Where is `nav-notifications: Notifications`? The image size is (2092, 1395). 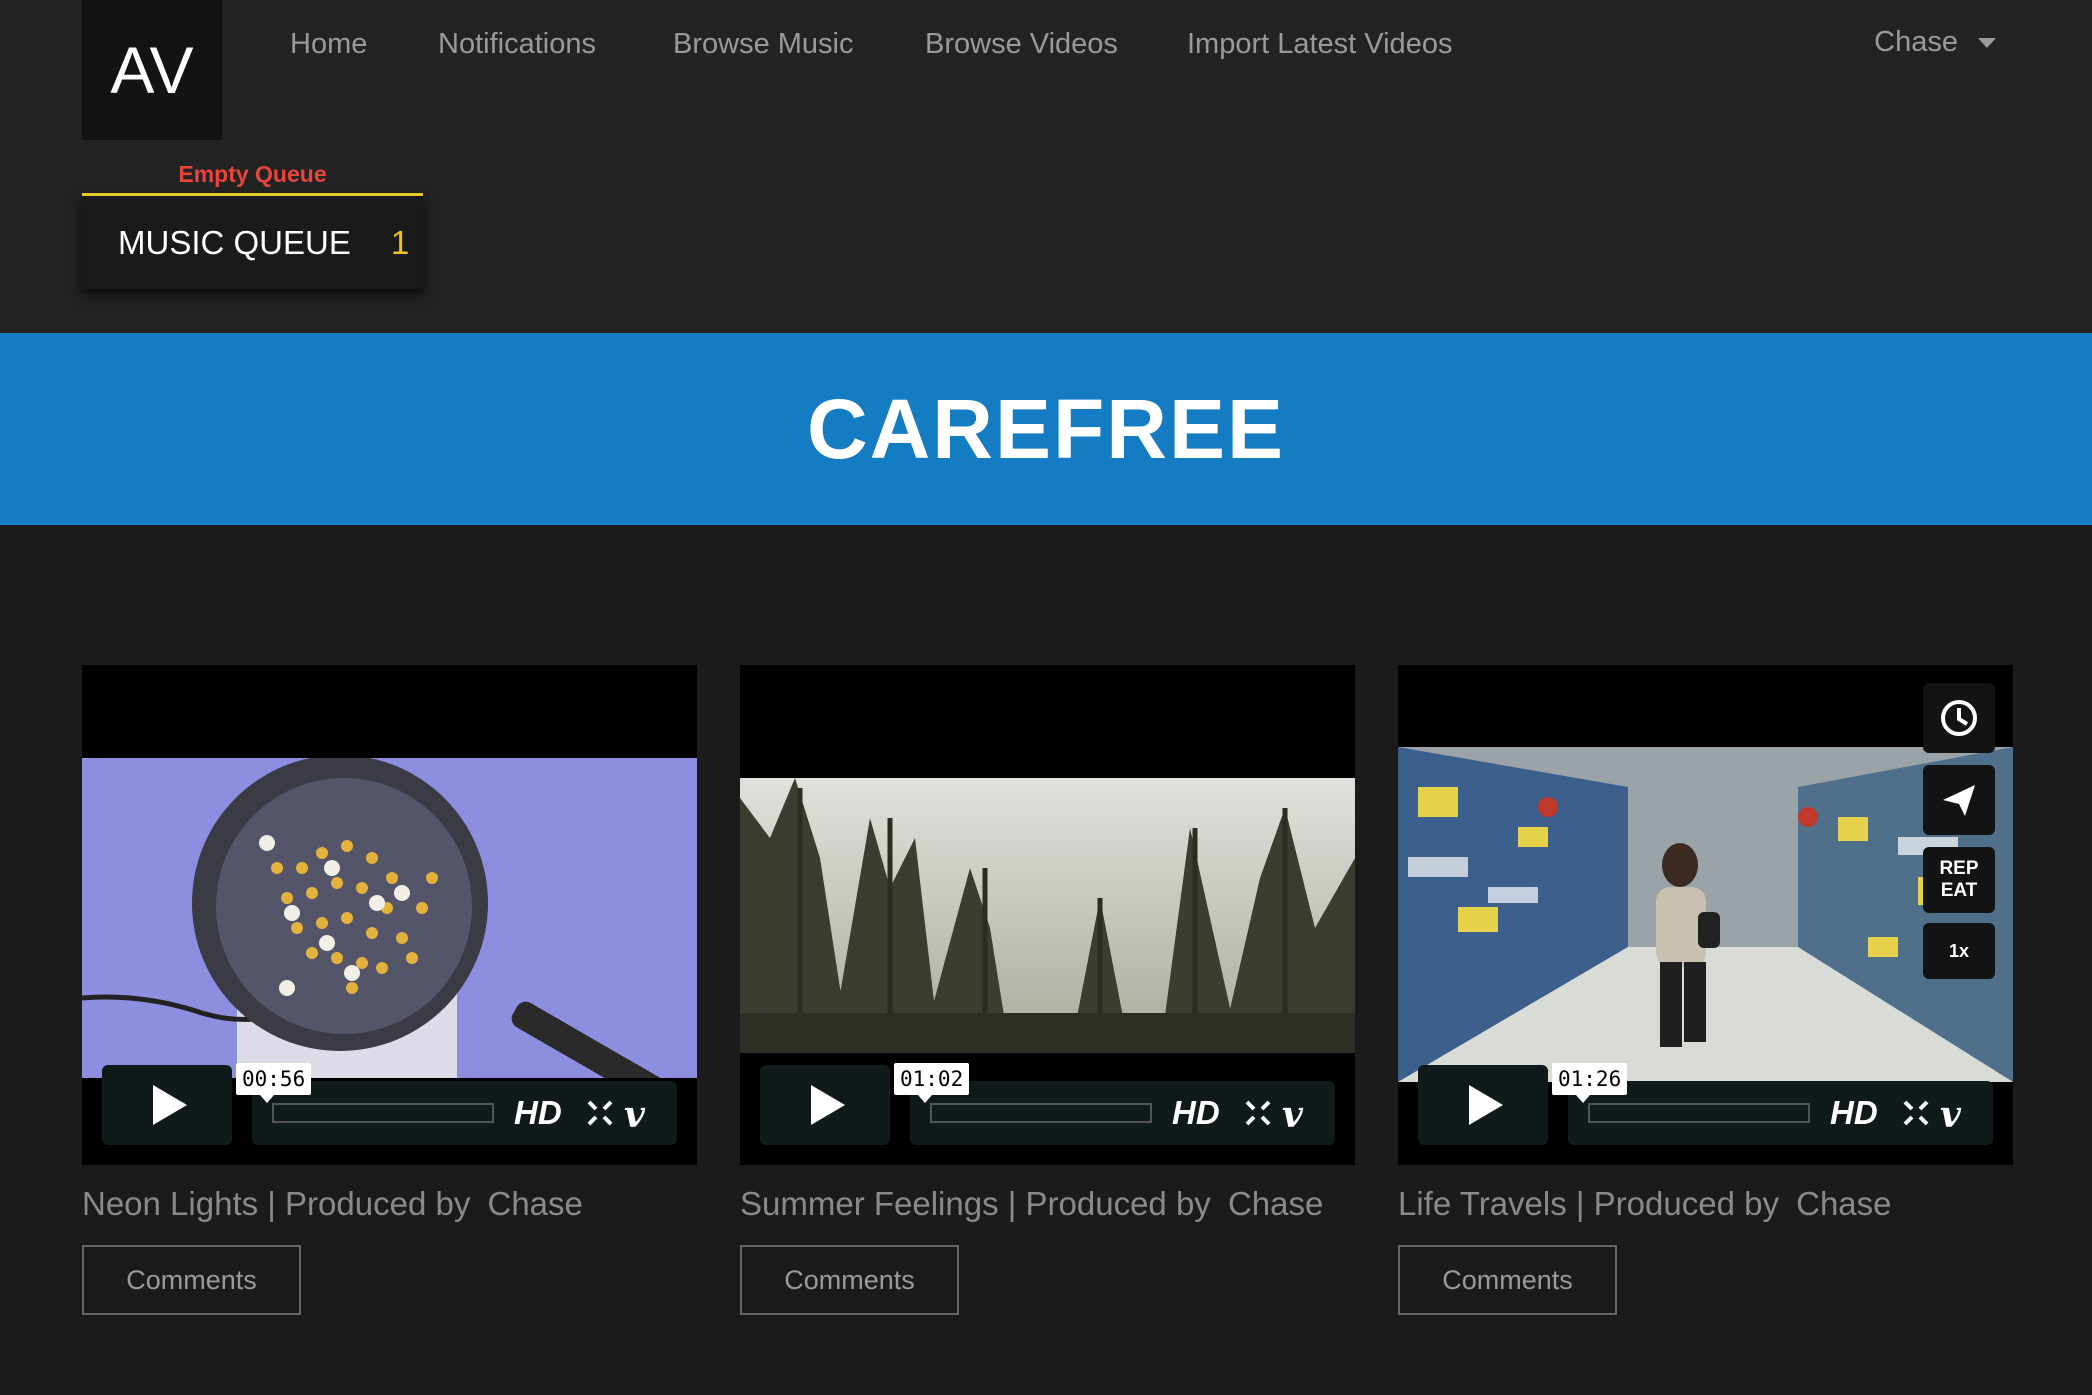 nav-notifications: Notifications is located at coordinates (517, 44).